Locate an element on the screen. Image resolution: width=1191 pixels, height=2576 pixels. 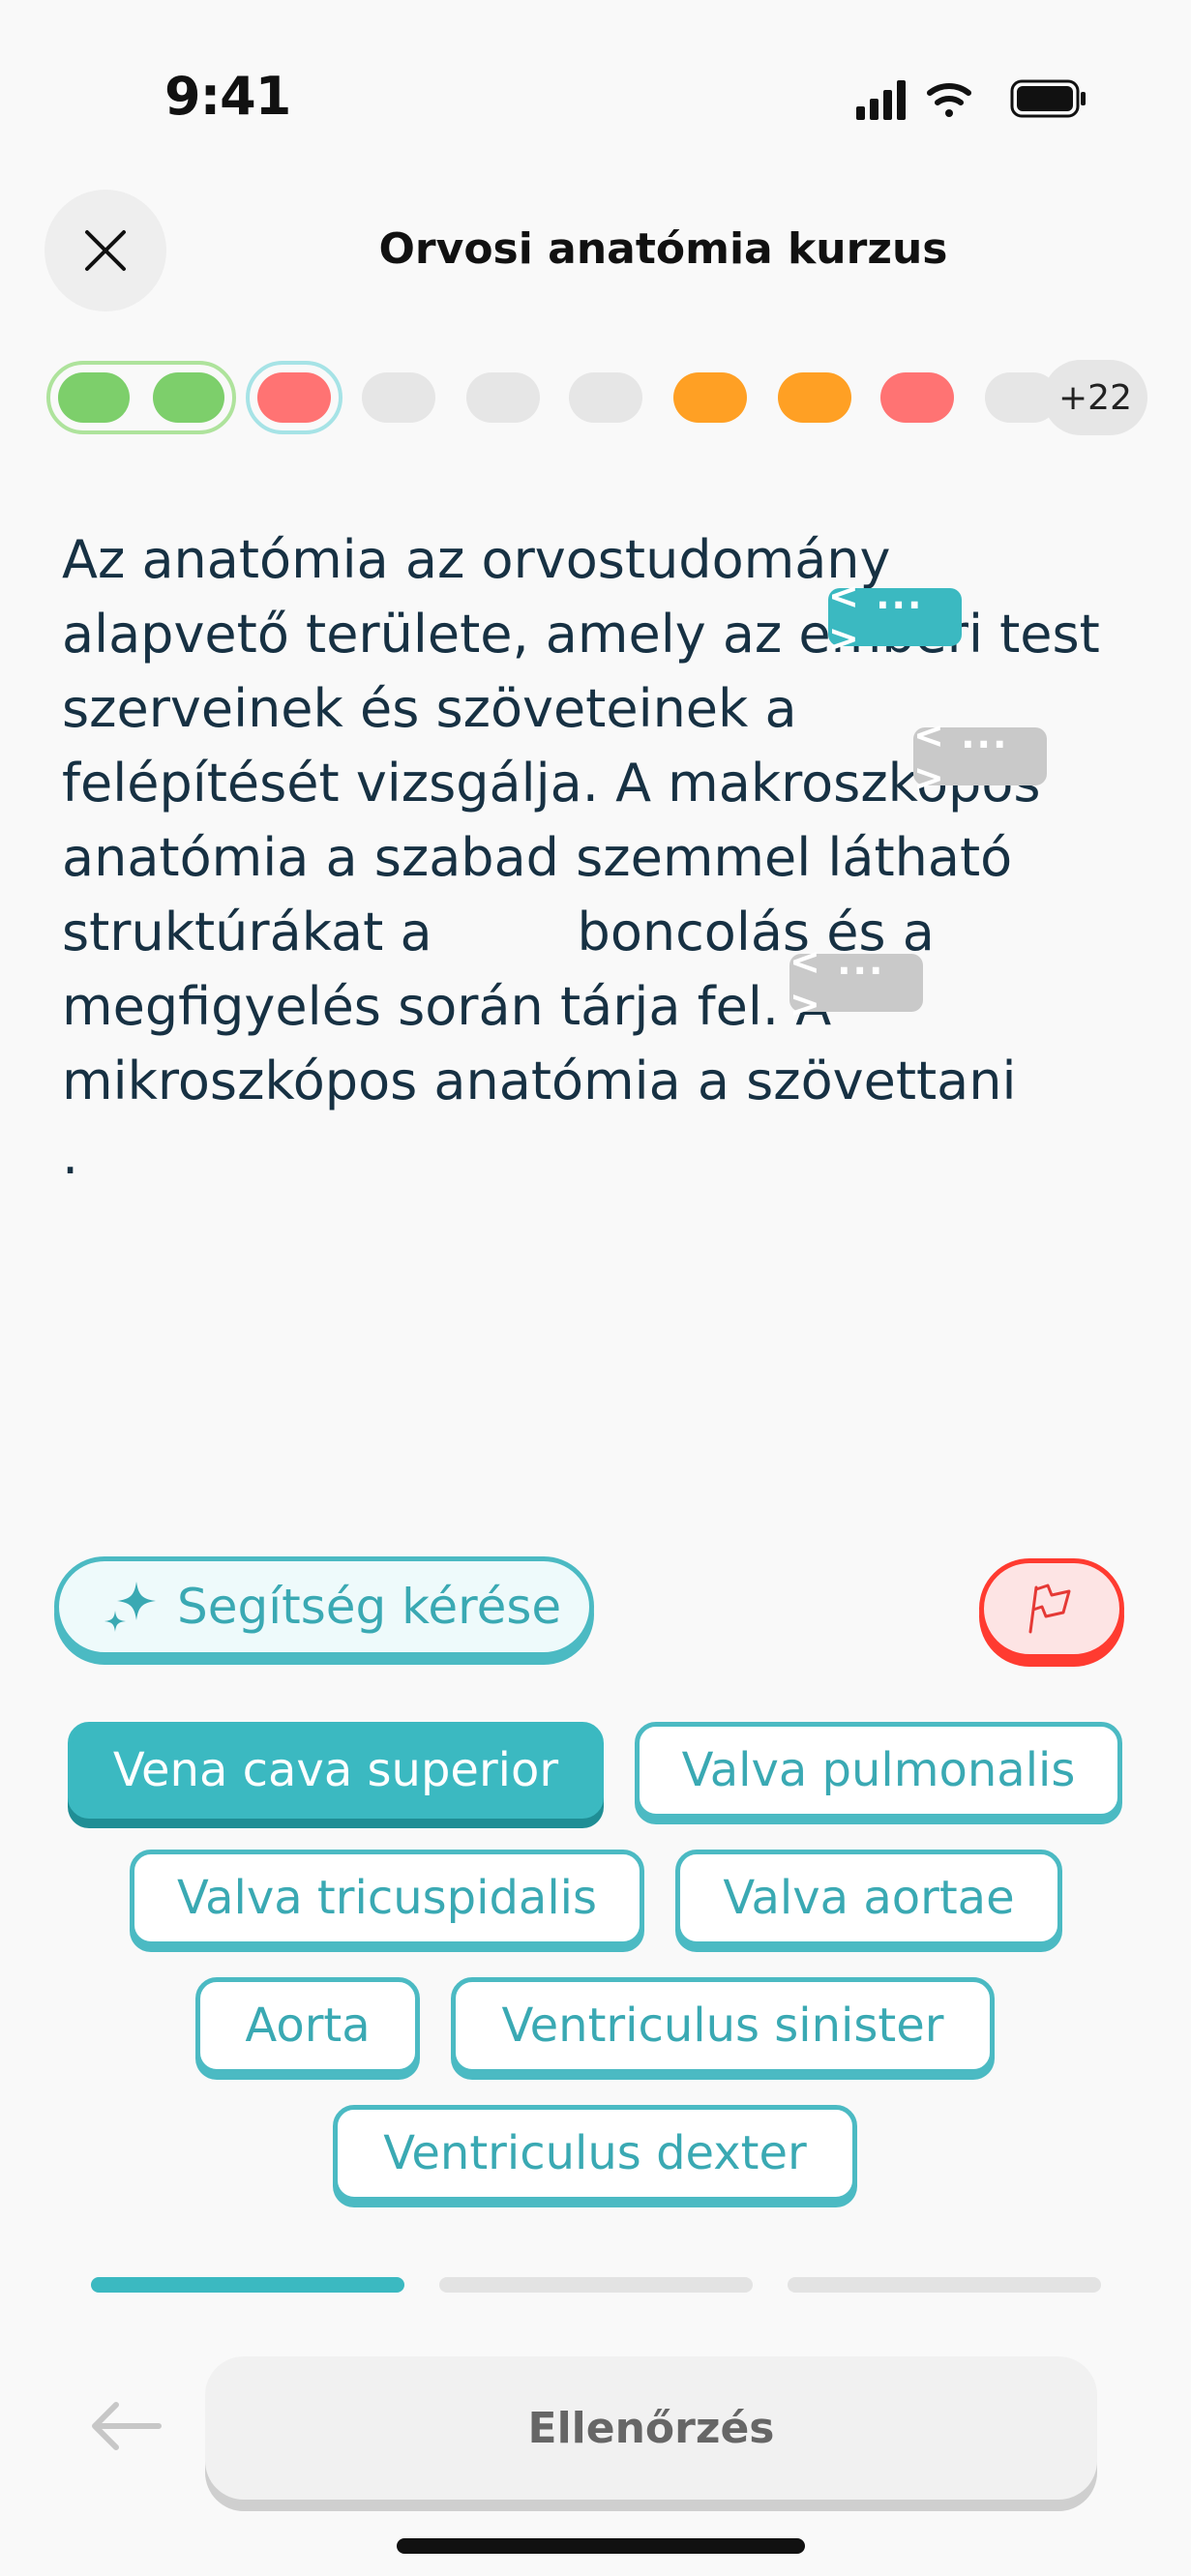
status-time: 9:41 is located at coordinates (228, 96).